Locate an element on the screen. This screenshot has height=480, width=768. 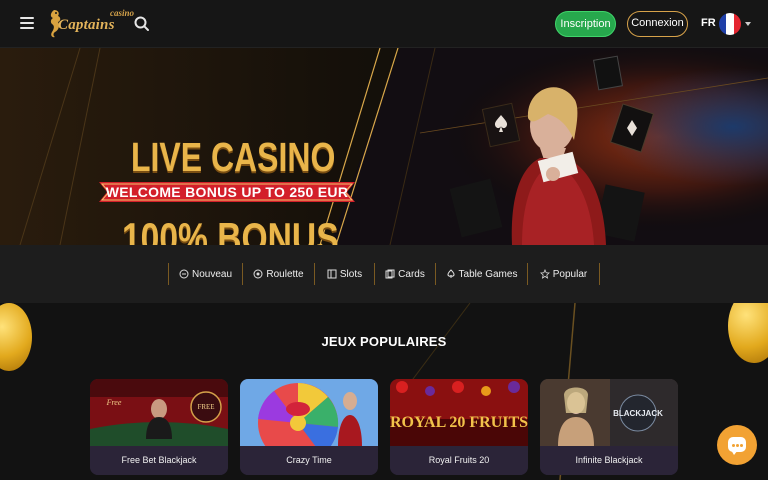
table-games-icon is located at coordinates (451, 274).